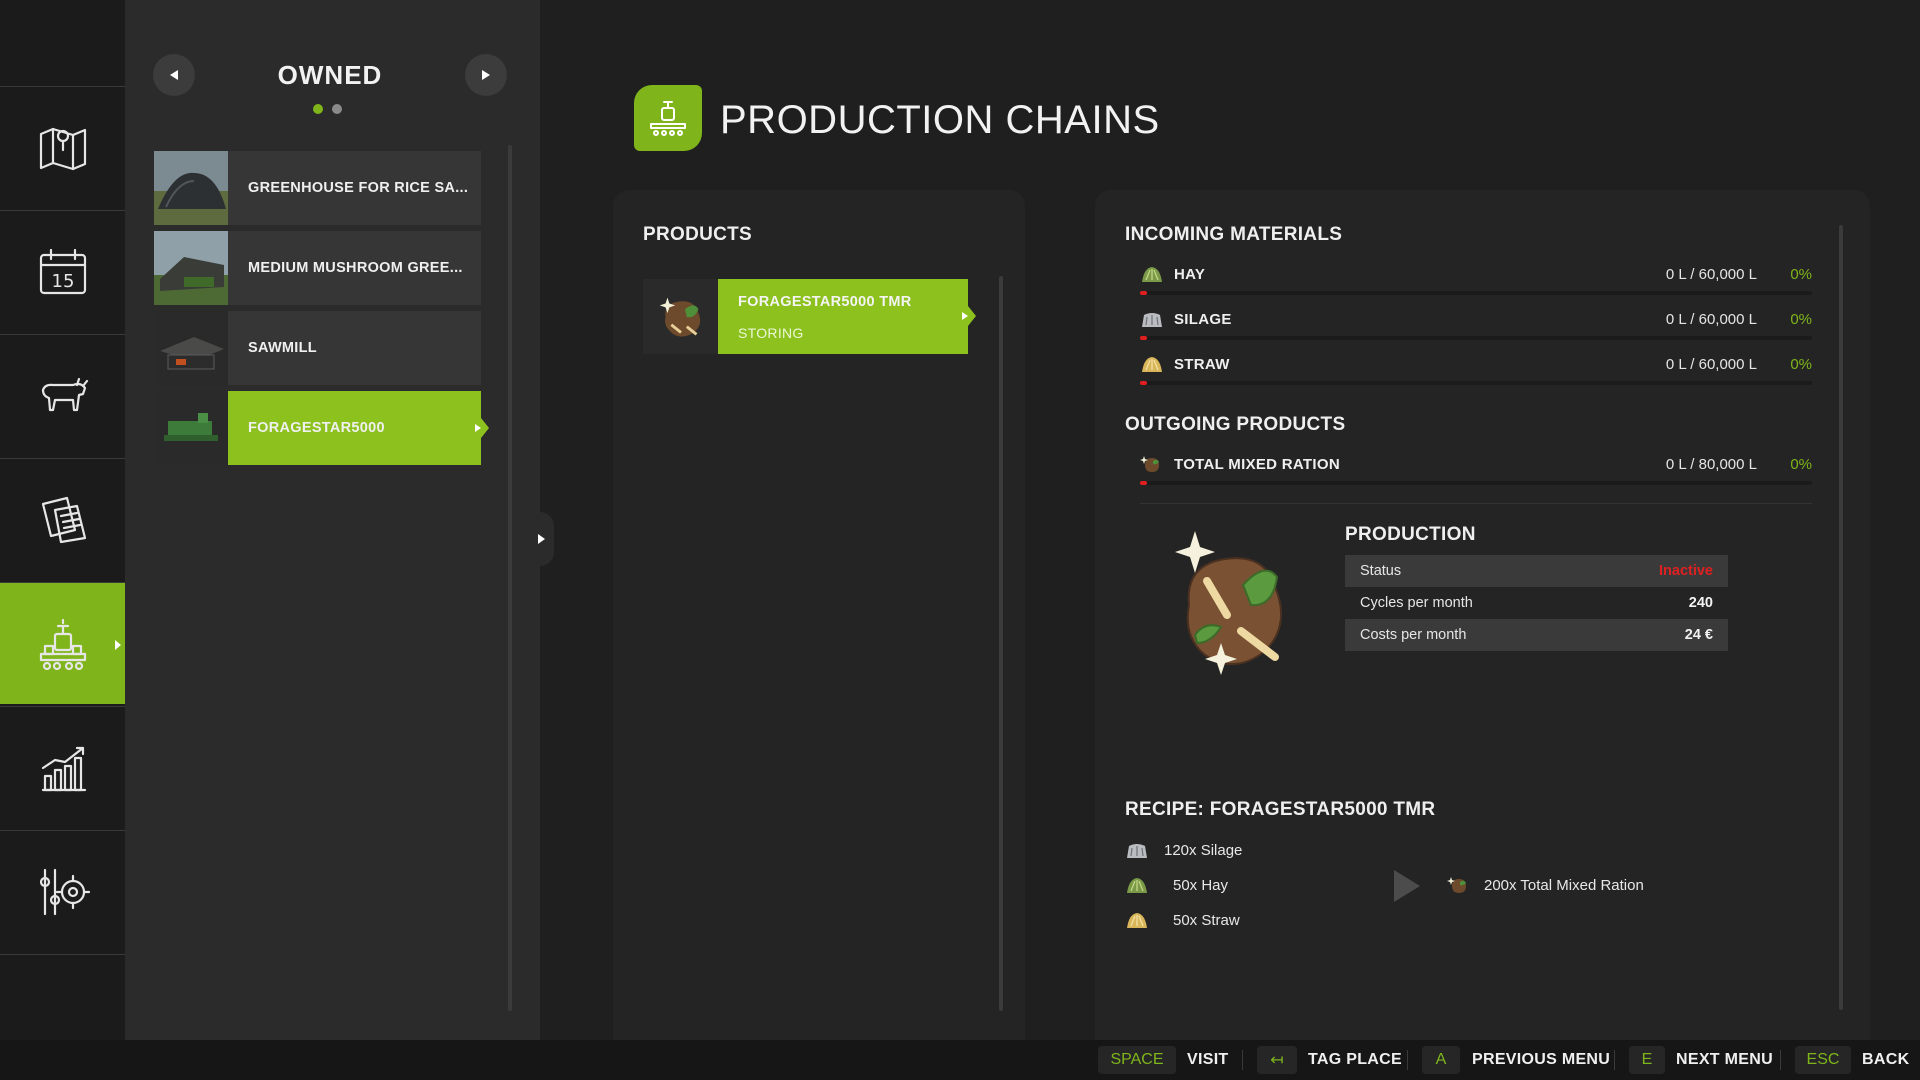  I want to click on stat-label: Costs per month, so click(1413, 635).